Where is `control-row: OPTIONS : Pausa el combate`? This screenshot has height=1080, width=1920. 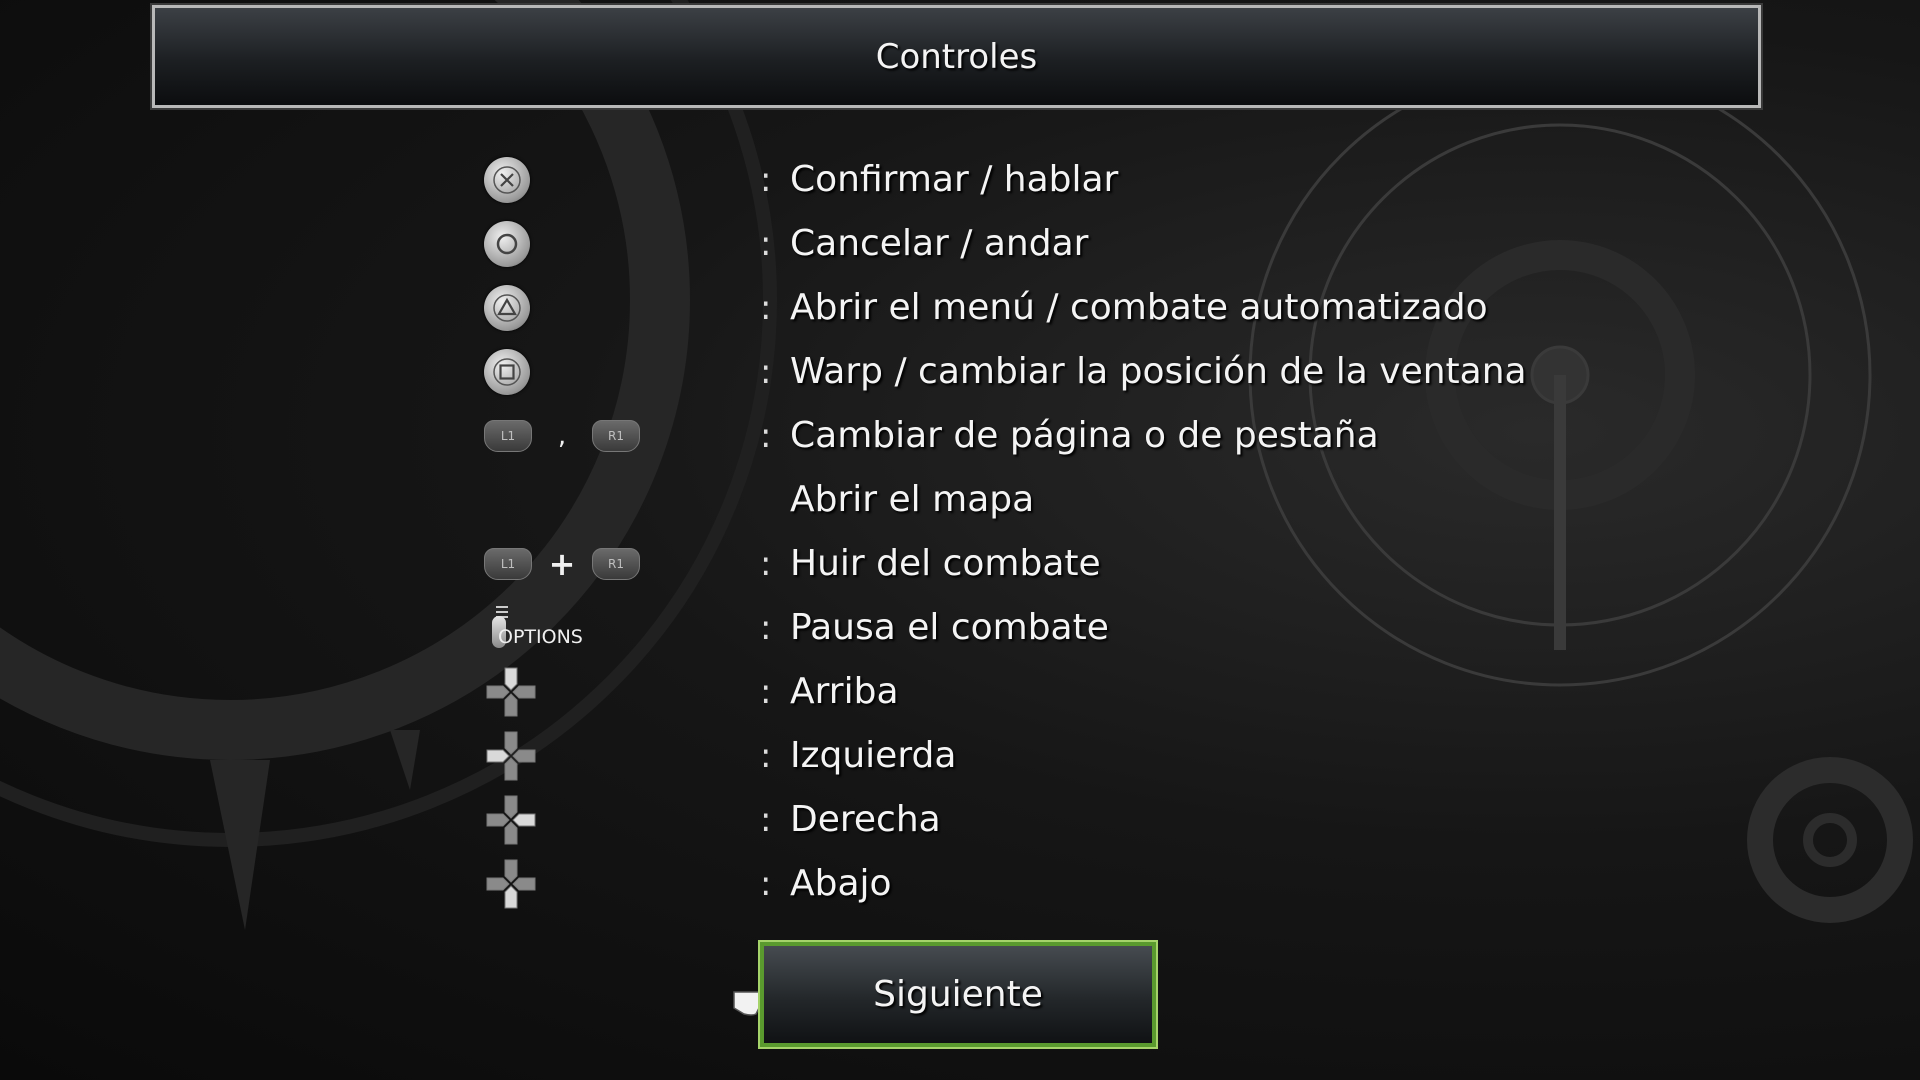 control-row: OPTIONS : Pausa el combate is located at coordinates (960, 628).